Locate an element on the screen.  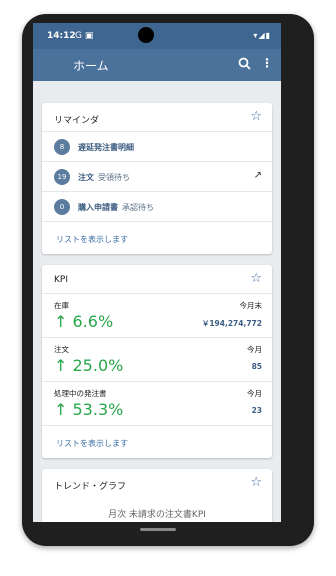
kpi-value: ↑ 25.0% is located at coordinates (89, 365).